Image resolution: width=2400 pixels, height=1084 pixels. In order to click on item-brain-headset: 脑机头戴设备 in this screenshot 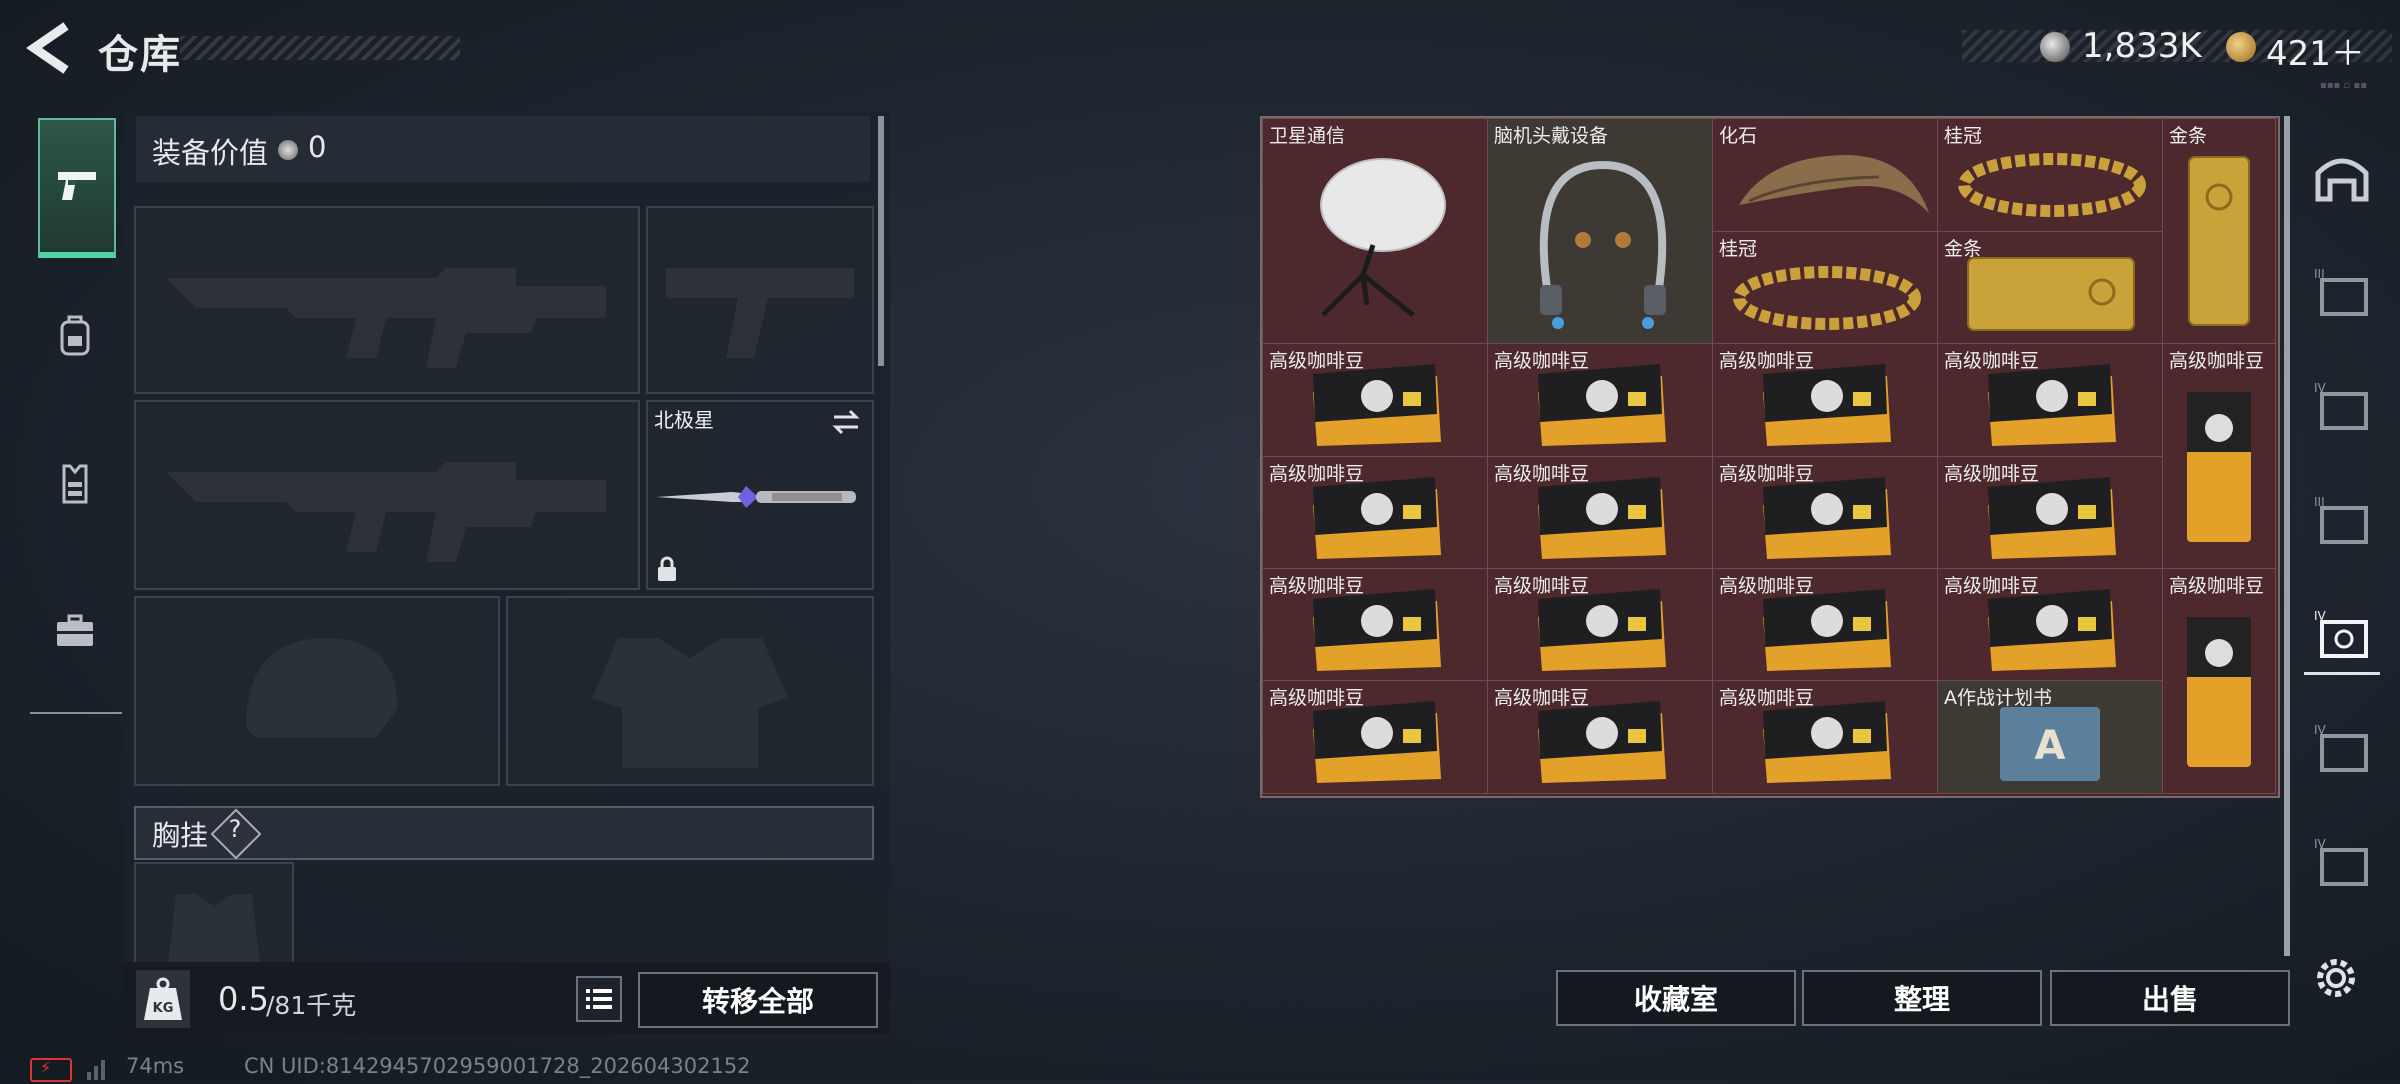, I will do `click(1600, 231)`.